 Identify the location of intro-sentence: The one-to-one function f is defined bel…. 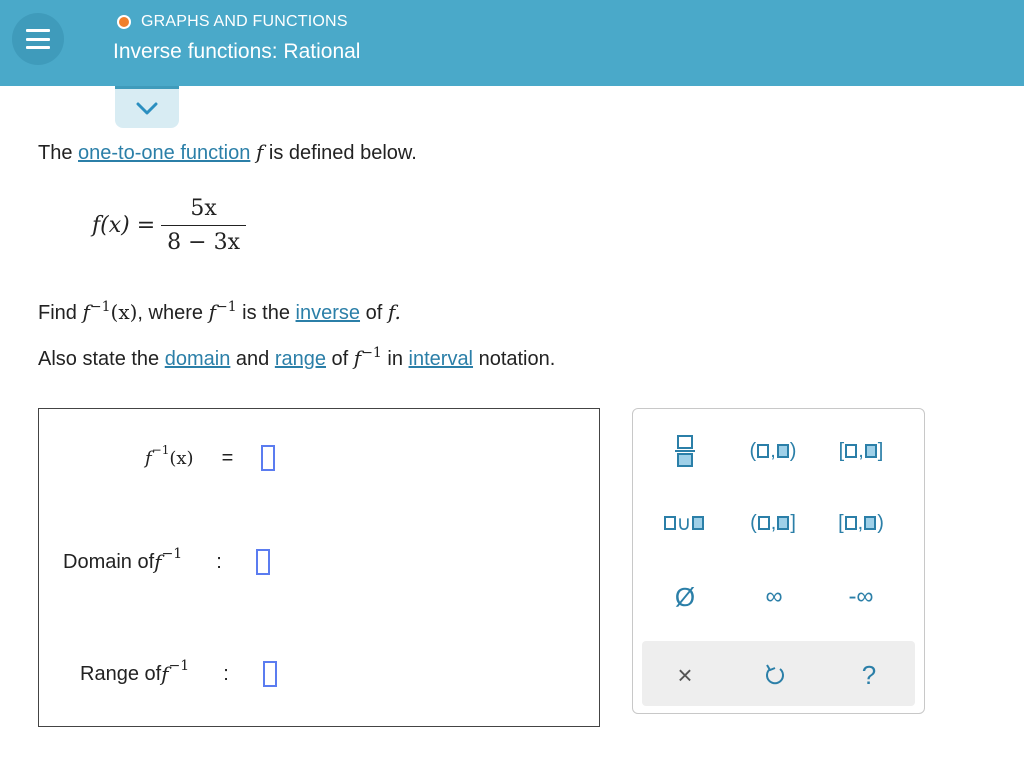
(227, 152).